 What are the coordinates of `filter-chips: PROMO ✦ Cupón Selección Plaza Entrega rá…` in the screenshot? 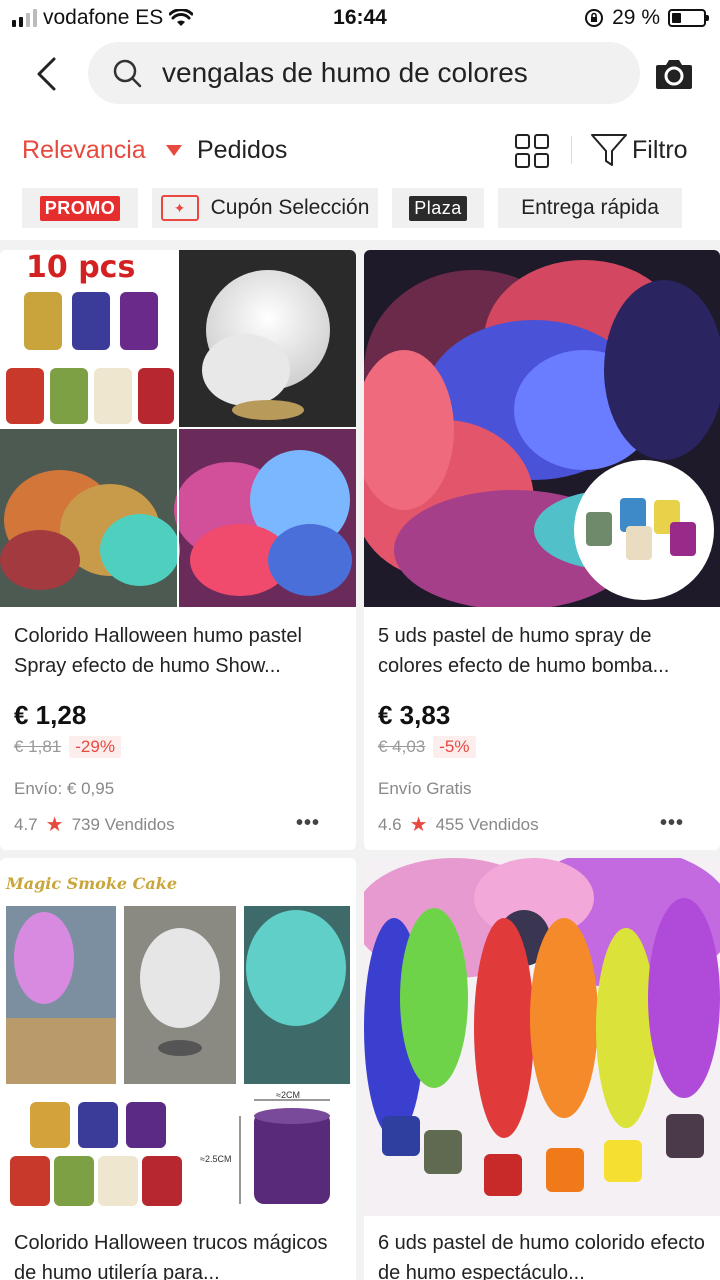 It's located at (360, 214).